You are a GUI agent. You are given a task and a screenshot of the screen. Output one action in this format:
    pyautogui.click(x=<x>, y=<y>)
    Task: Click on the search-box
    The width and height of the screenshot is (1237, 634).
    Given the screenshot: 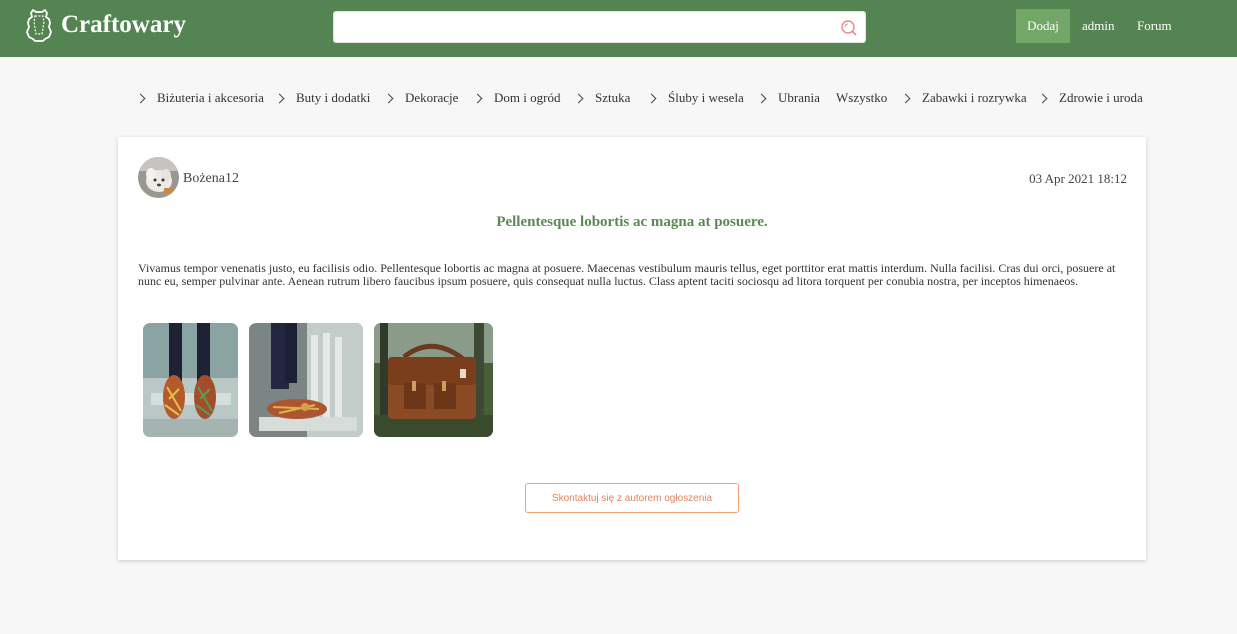 What is the action you would take?
    pyautogui.click(x=599, y=27)
    